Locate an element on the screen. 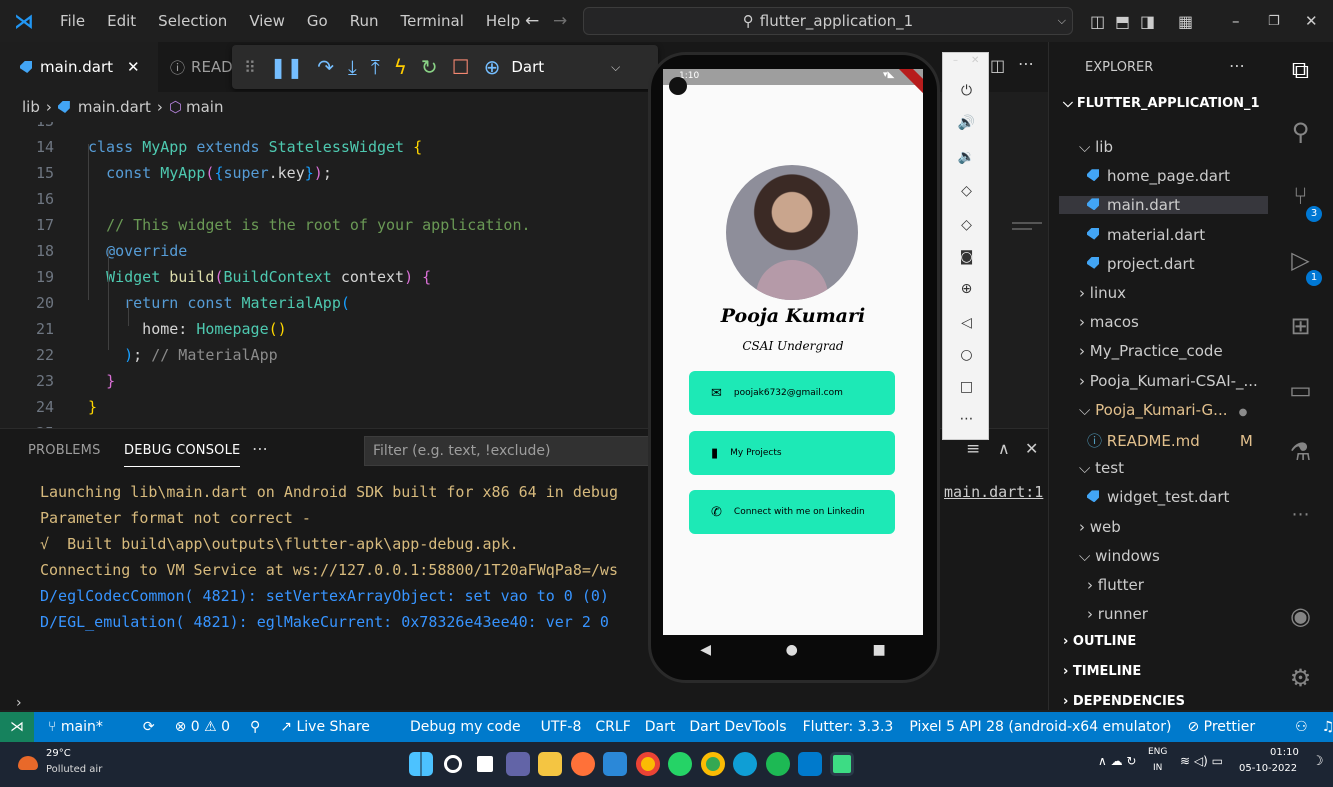 This screenshot has width=1333, height=787. debug-config-item: Debug my code is located at coordinates (465, 727).